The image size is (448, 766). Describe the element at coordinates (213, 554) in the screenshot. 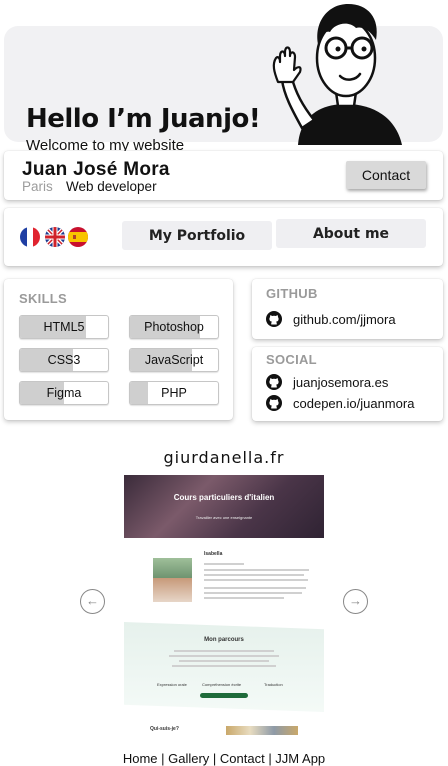

I see `preview-person-name: Isabella` at that location.